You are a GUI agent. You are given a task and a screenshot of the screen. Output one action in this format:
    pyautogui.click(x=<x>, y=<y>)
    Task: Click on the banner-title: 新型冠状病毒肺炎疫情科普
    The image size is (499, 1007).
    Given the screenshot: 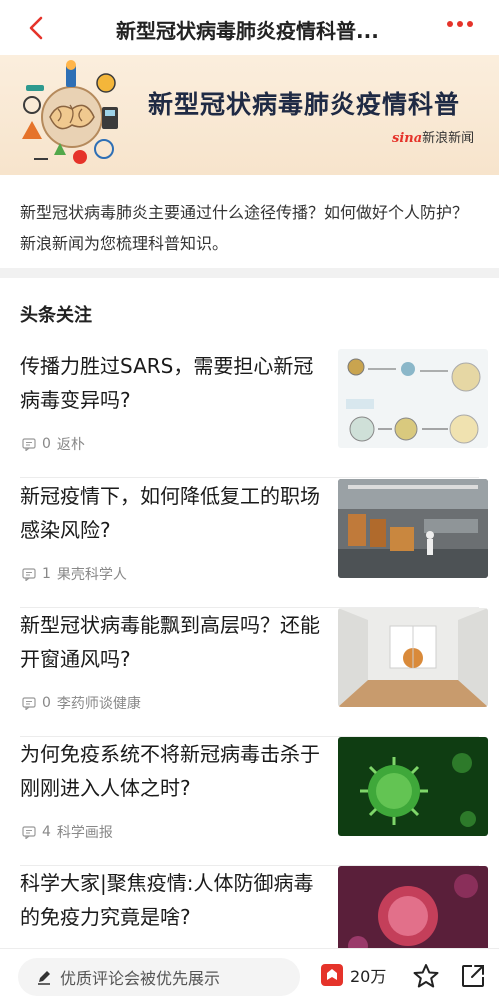 What is the action you would take?
    pyautogui.click(x=304, y=104)
    